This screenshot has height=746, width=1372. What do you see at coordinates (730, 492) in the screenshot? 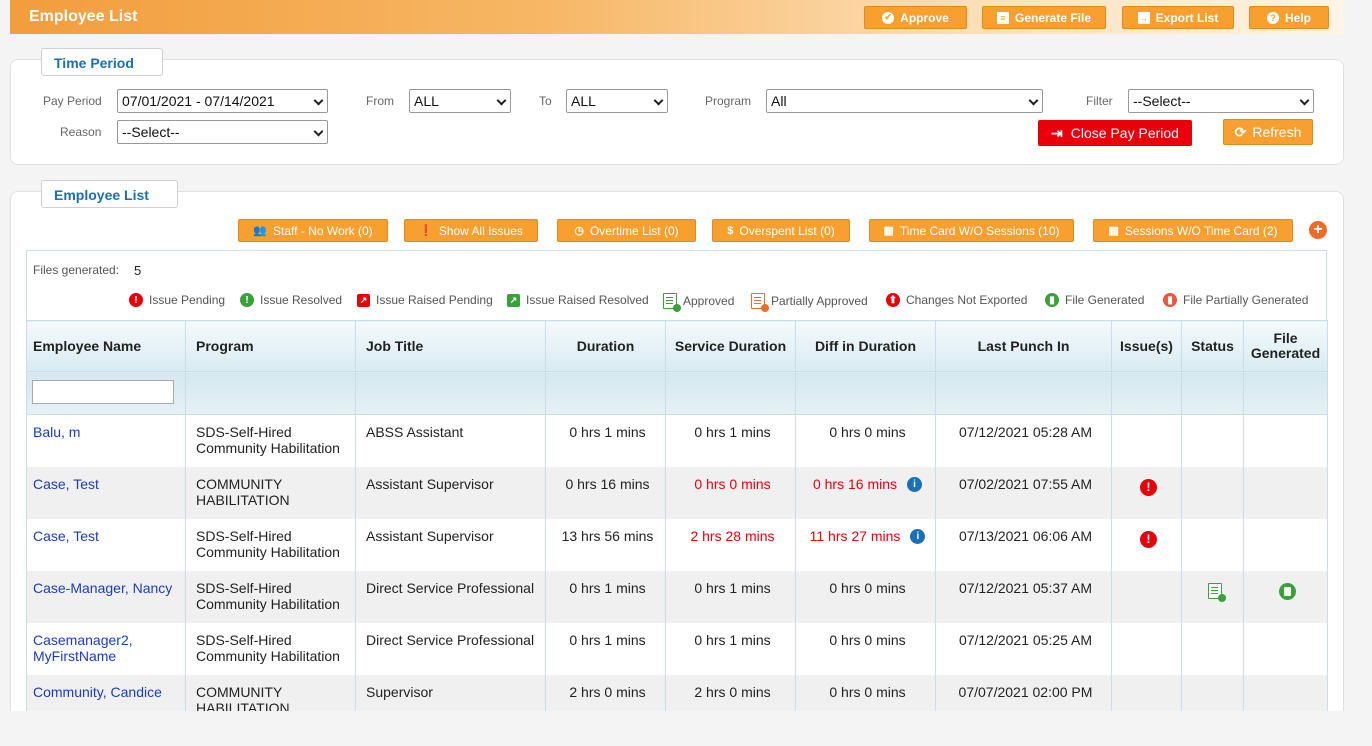
I see `service-duration-cell: 0 hrs 0 mins` at bounding box center [730, 492].